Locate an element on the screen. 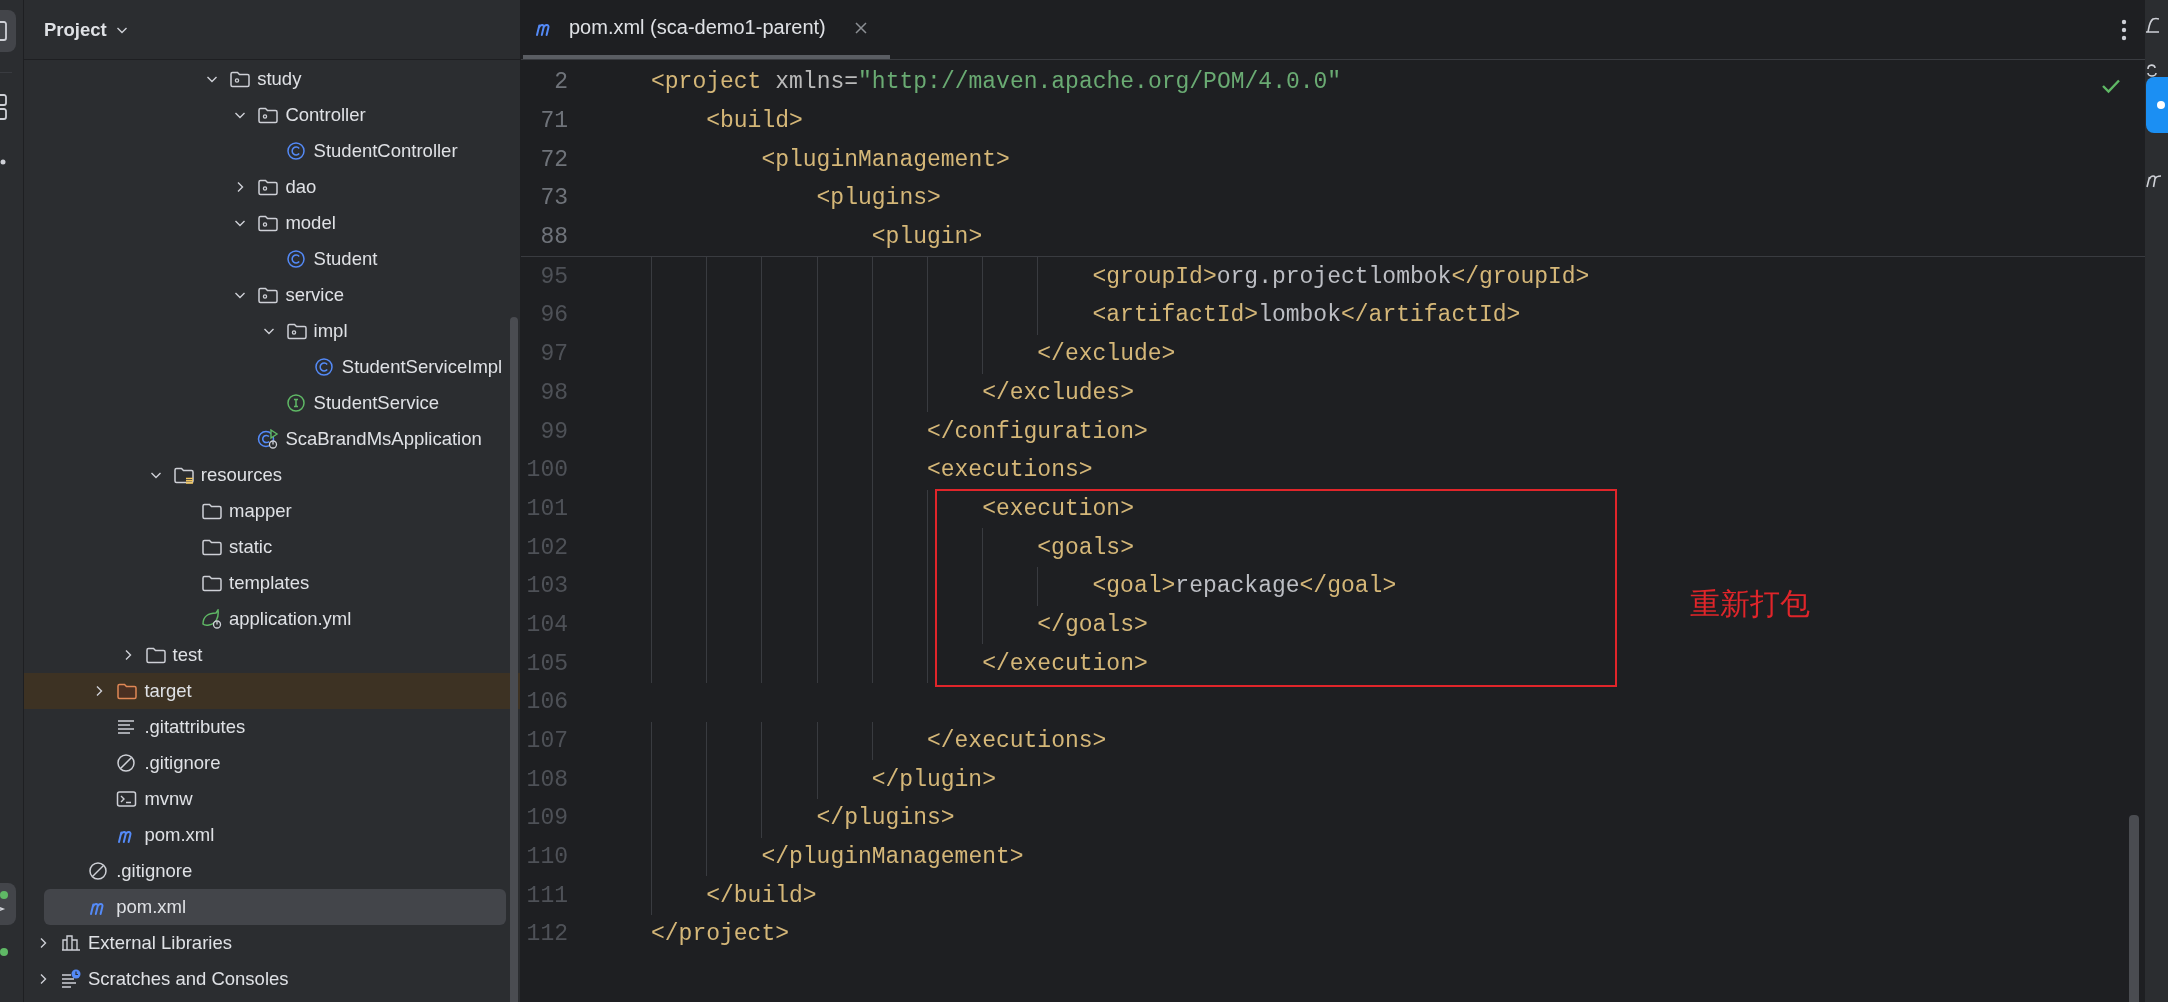  tree-item: model is located at coordinates (272, 223).